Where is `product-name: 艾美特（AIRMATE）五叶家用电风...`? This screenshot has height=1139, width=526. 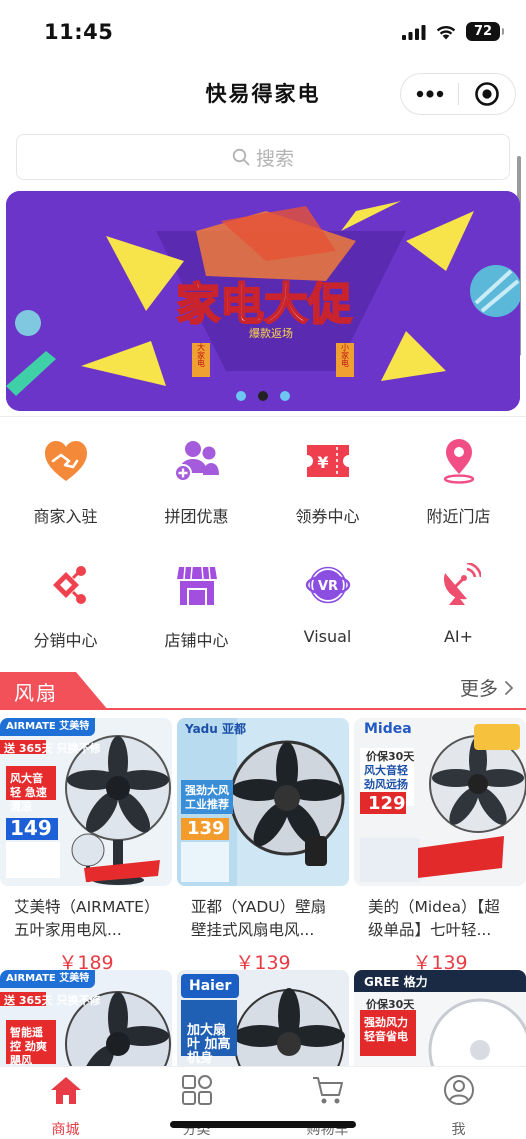
product-name: 艾美特（AIRMATE）五叶家用电风... is located at coordinates (83, 918).